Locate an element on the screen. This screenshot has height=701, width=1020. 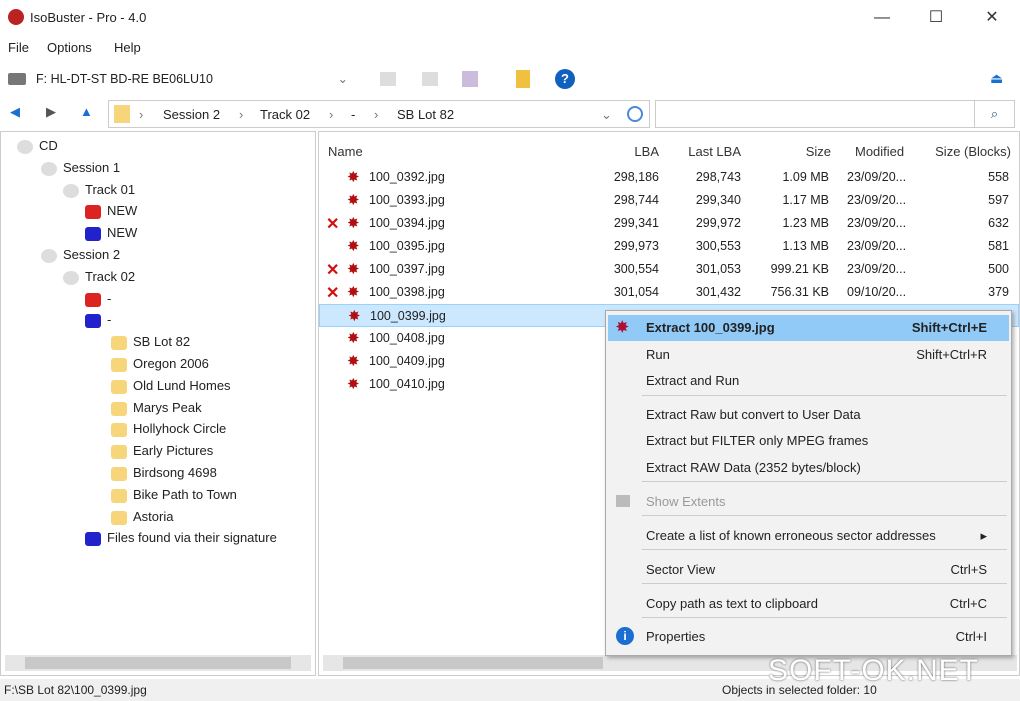
drive-select: F: HL-DT-ST BD-RE BE06LU10 ⌄ is located at coordinates (179, 79).